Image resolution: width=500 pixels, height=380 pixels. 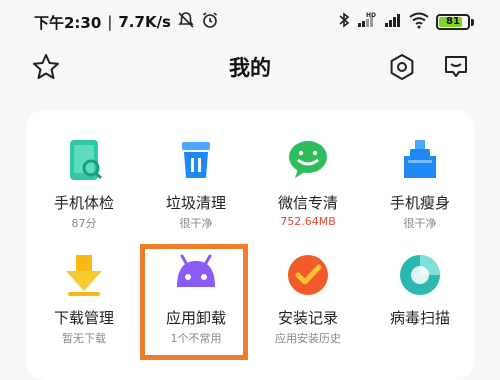 What do you see at coordinates (420, 160) in the screenshot?
I see `slim-icon` at bounding box center [420, 160].